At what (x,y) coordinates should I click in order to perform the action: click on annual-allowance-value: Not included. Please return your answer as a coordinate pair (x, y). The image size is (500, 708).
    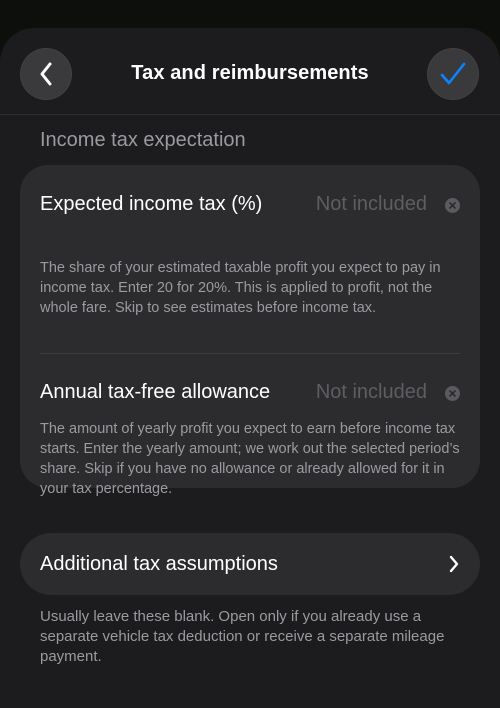
    Looking at the image, I should click on (371, 392).